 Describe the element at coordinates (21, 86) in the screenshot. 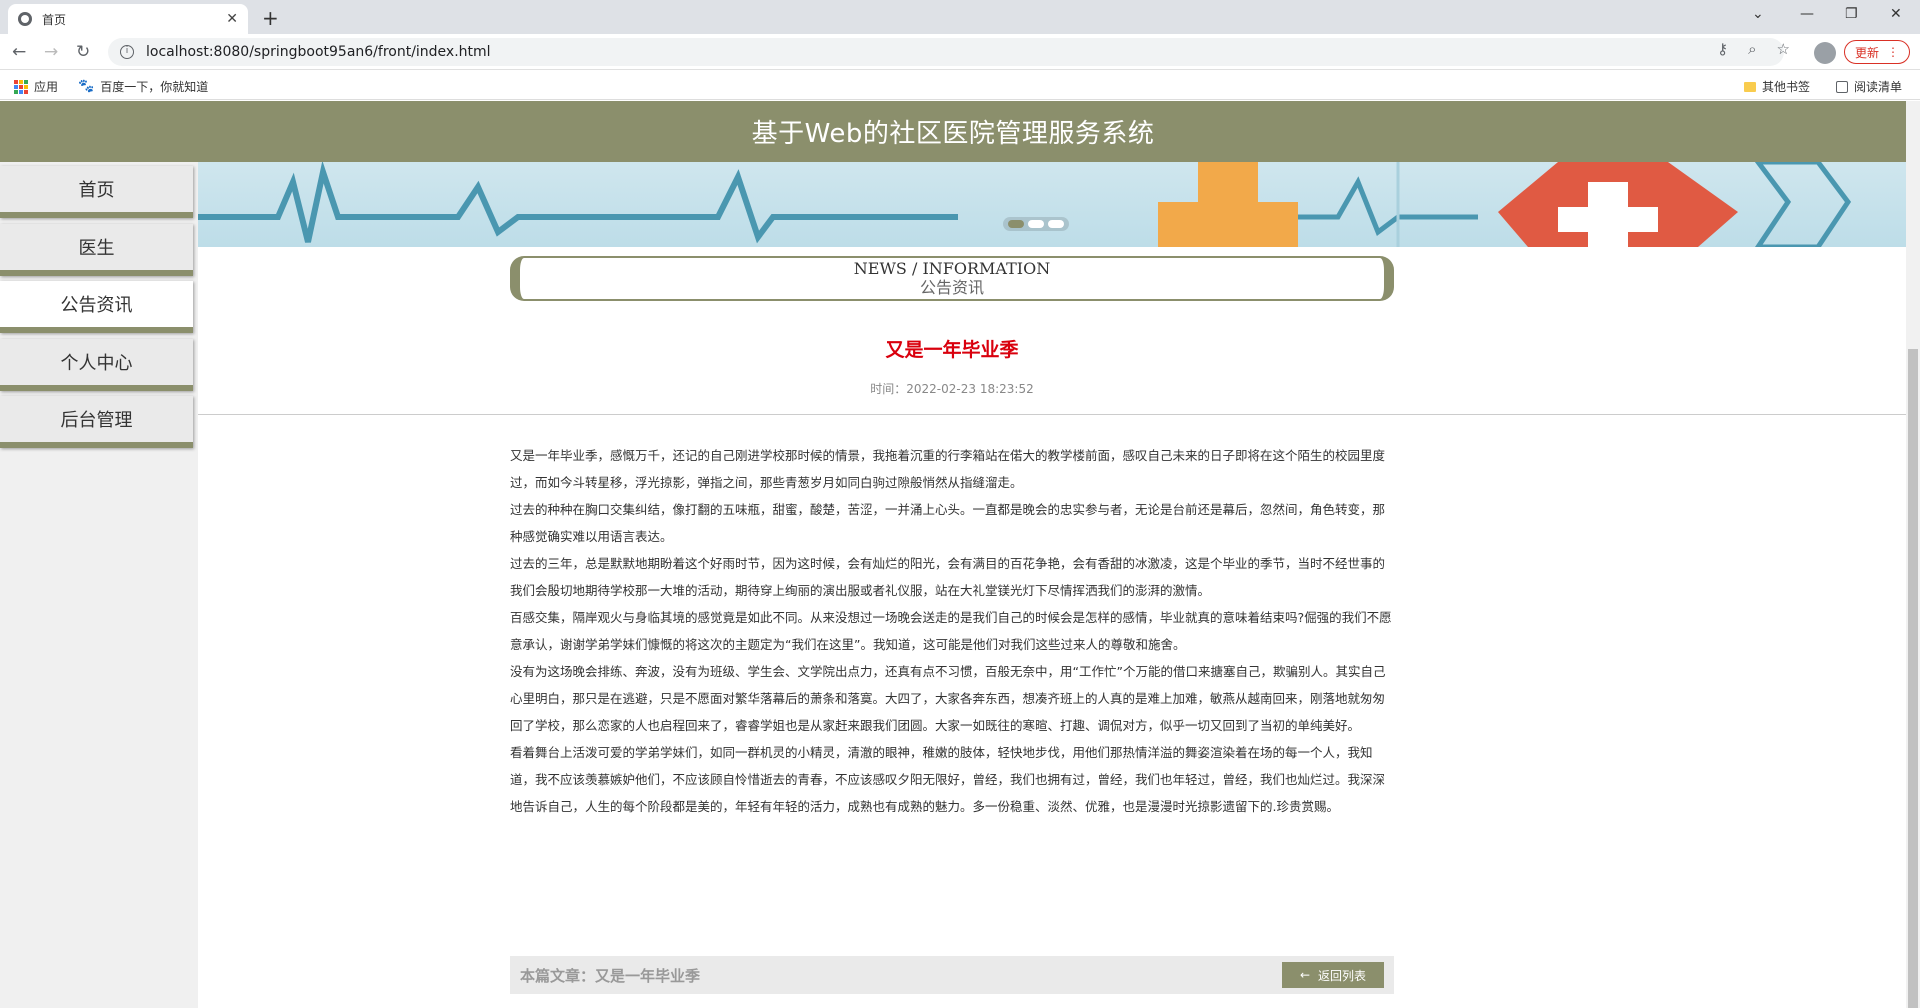

I see `apps-grid-icon` at that location.